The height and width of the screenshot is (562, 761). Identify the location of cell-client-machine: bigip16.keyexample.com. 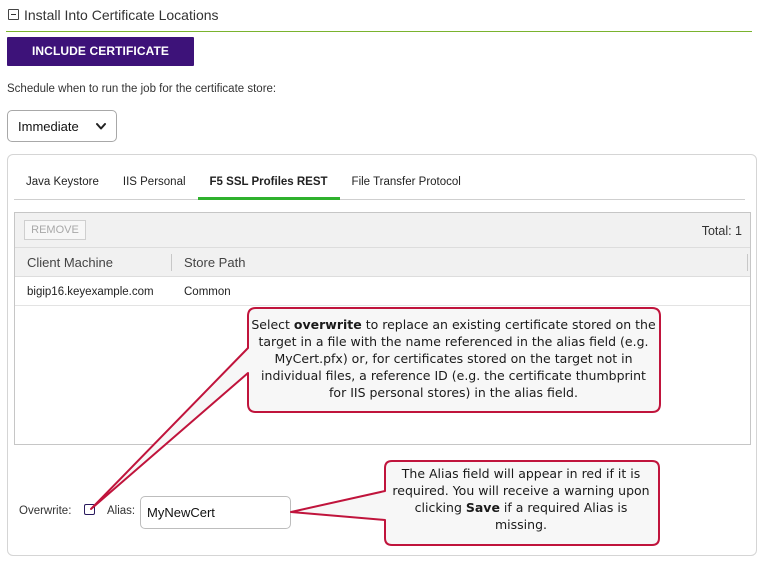
(90, 292).